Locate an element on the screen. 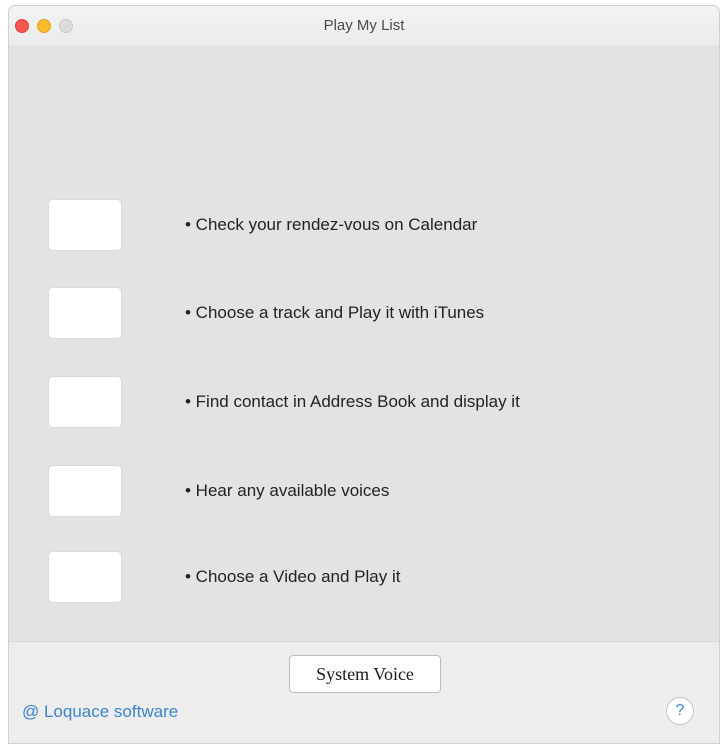 This screenshot has width=721, height=749. task-row-itunes: • Choose a track and Play it with iTunes is located at coordinates (364, 314).